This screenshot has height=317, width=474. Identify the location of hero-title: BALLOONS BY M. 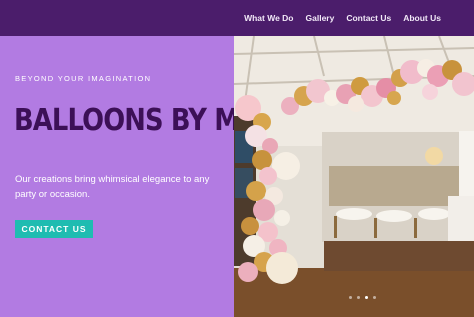
(127, 120).